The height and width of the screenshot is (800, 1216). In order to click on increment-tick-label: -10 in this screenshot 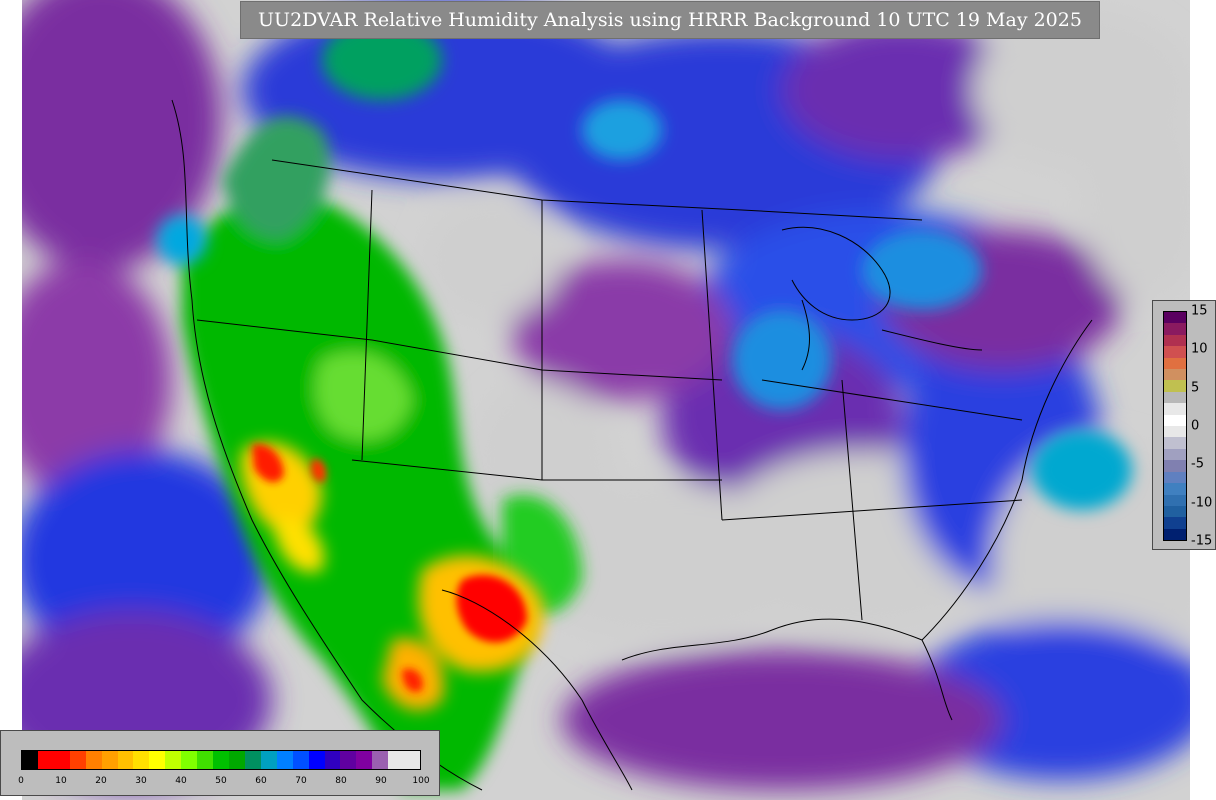, I will do `click(1202, 503)`.